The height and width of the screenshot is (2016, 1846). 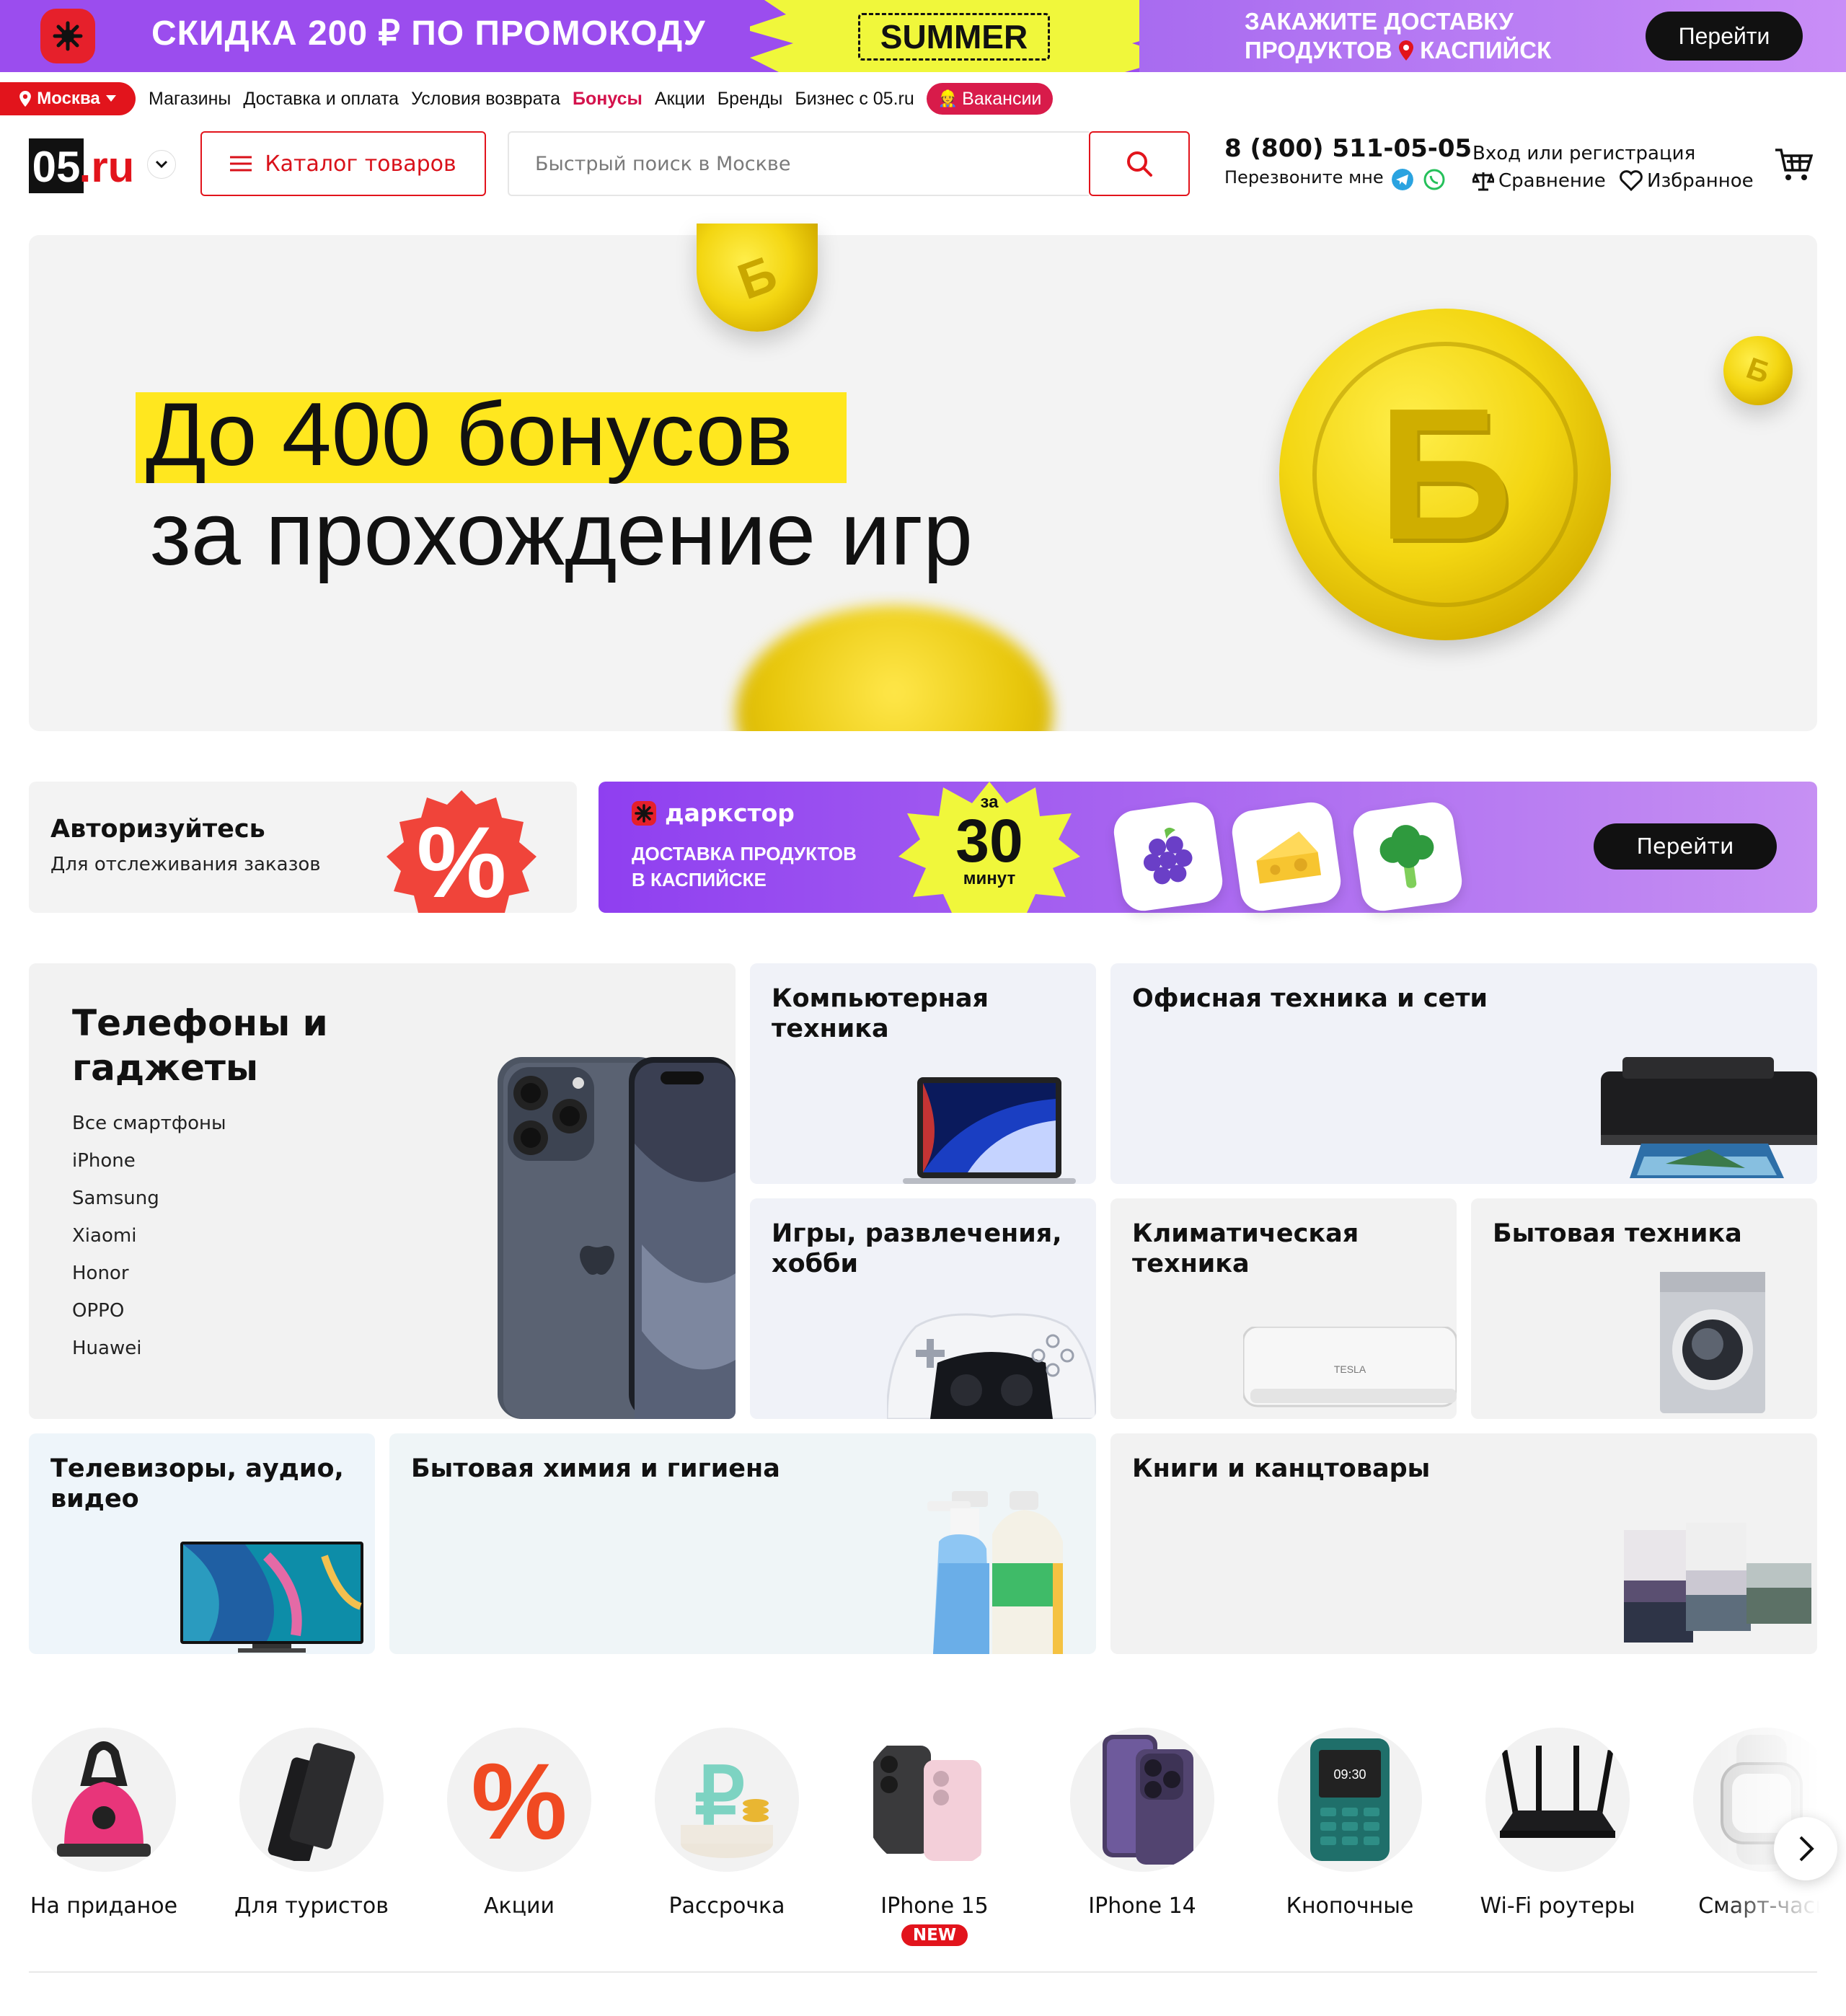 I want to click on gamepad-image, so click(x=991, y=1366).